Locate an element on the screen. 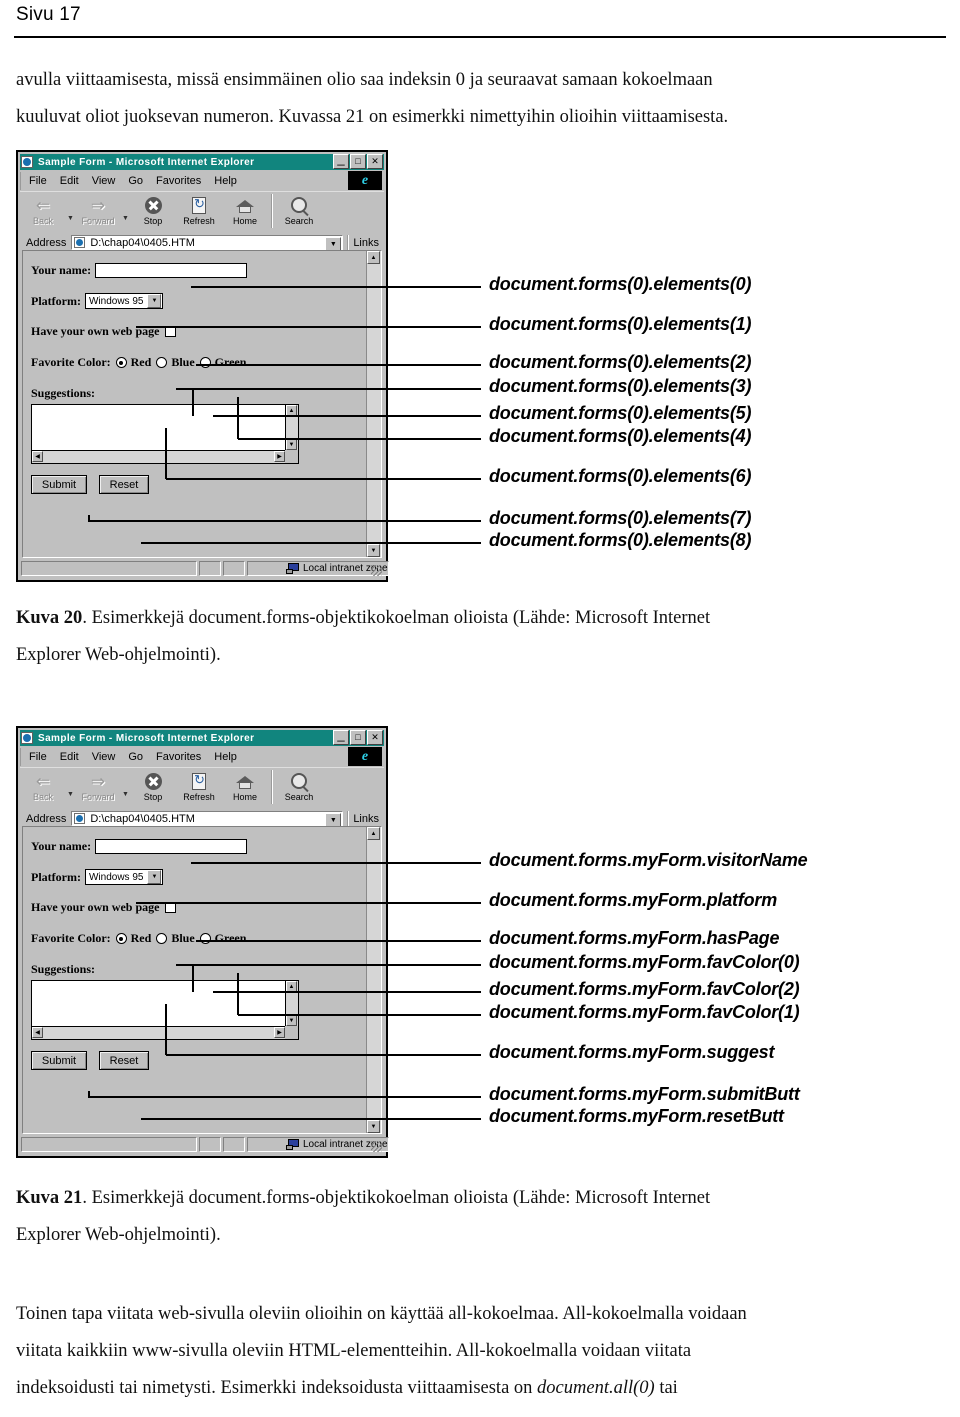  menu-bar-21: File Edit View Go Favorites Help e is located at coordinates (202, 756).